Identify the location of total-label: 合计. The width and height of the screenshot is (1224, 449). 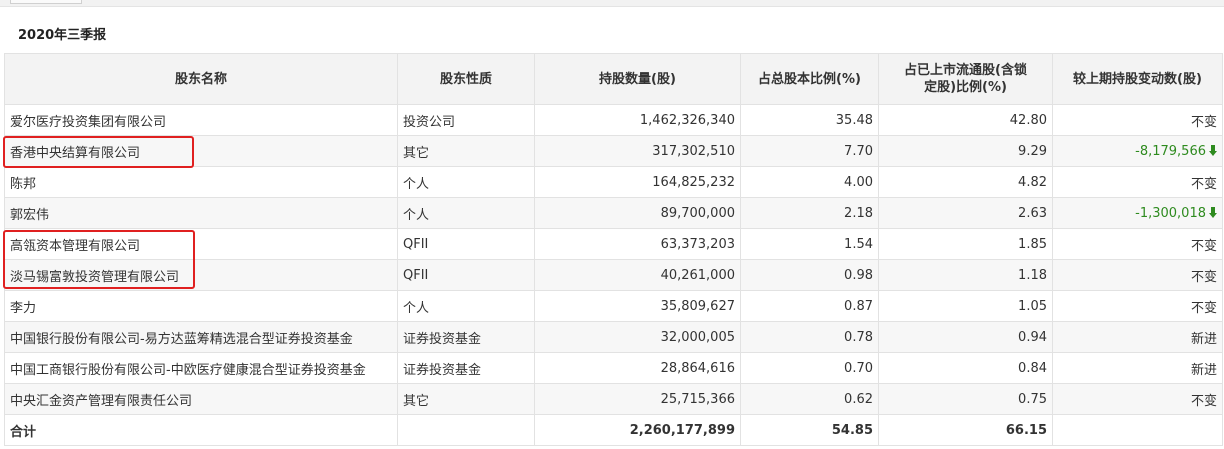
(201, 430).